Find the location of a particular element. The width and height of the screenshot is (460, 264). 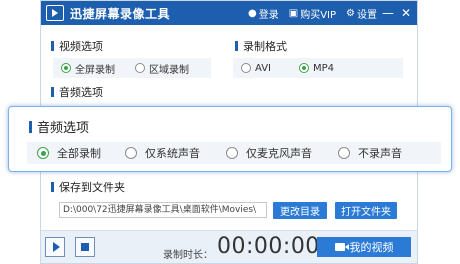

audio-option-none: 不录声音 is located at coordinates (370, 153).